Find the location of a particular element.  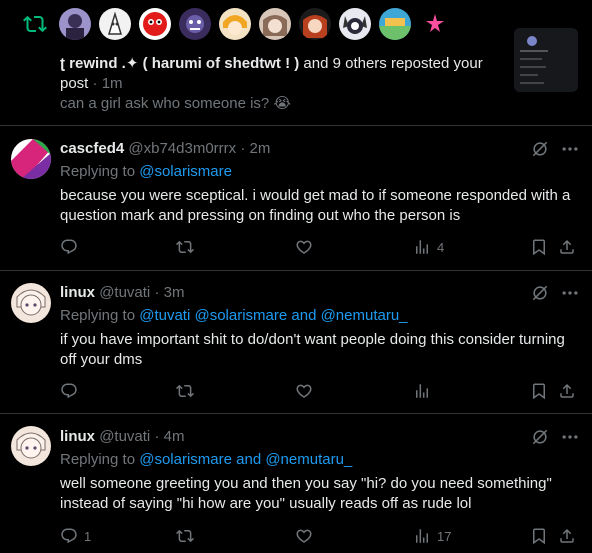

tweet-header: cascfed4 @xb74d3m0rrrx · 2m is located at coordinates (165, 149).